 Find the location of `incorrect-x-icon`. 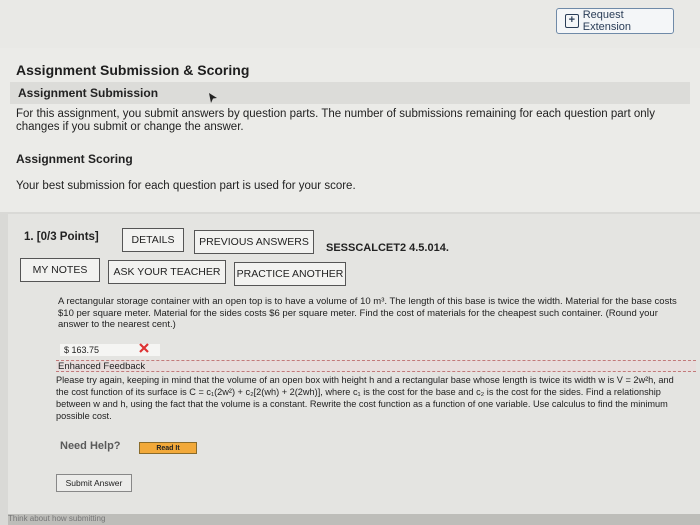

incorrect-x-icon is located at coordinates (144, 348).